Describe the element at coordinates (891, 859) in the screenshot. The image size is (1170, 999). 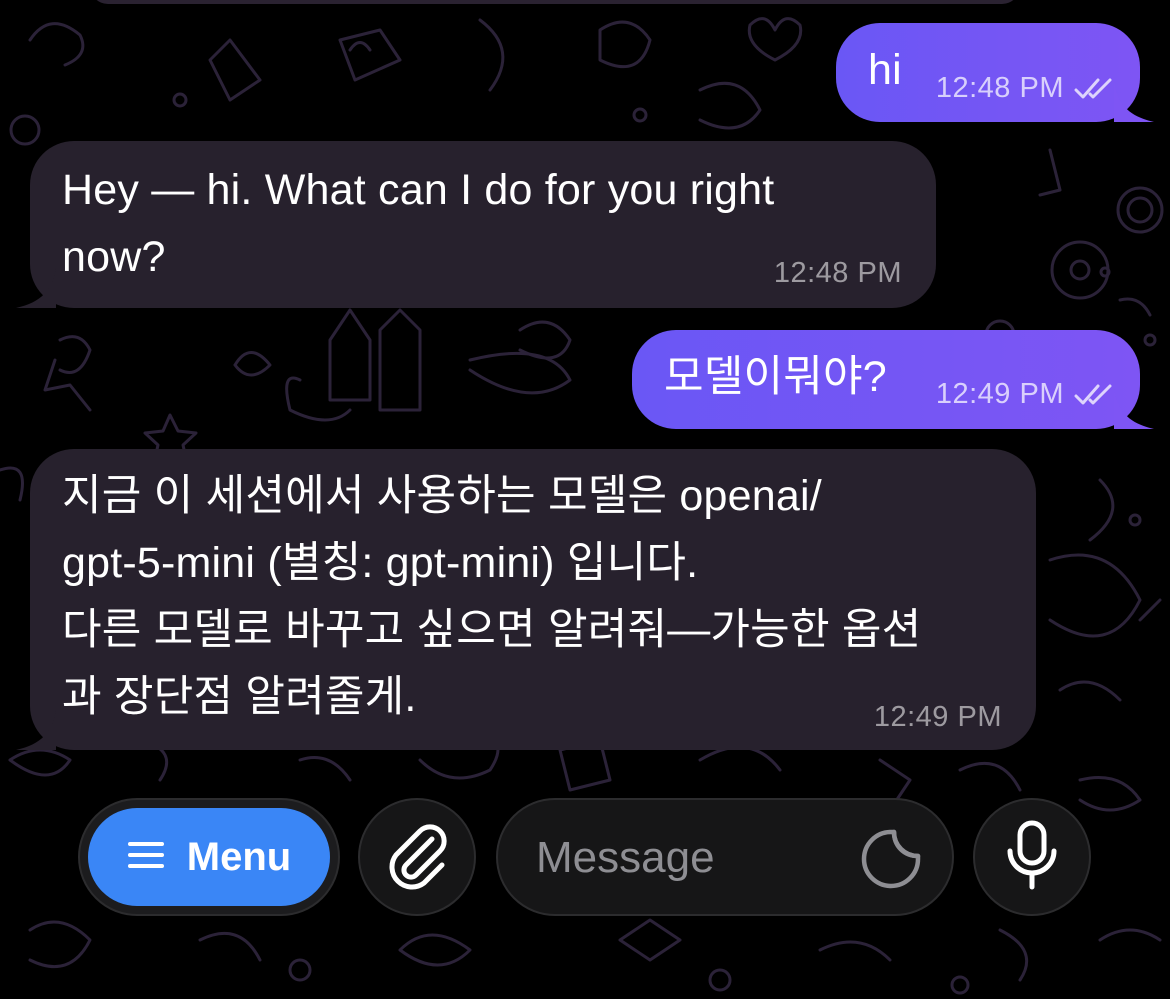
I see `sticker-icon` at that location.